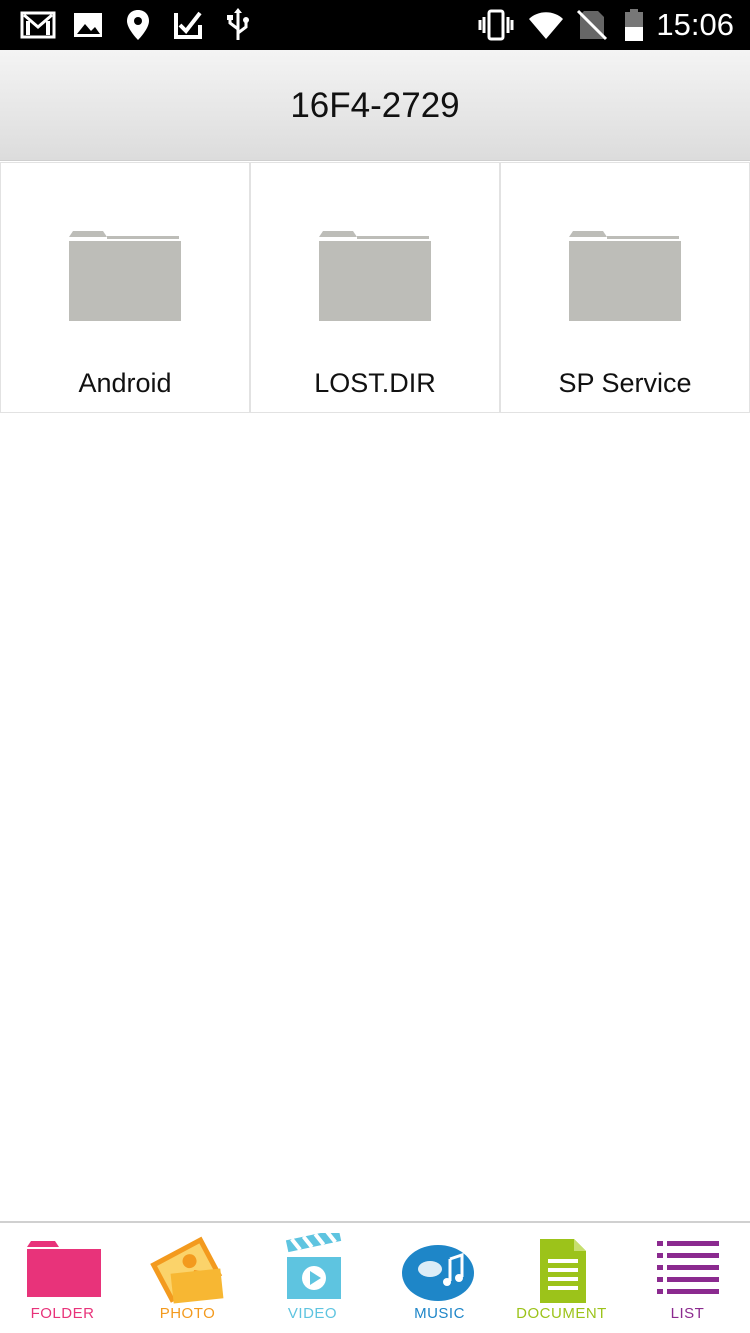 Image resolution: width=750 pixels, height=1333 pixels. What do you see at coordinates (695, 24) in the screenshot?
I see `status-time: 15:06` at bounding box center [695, 24].